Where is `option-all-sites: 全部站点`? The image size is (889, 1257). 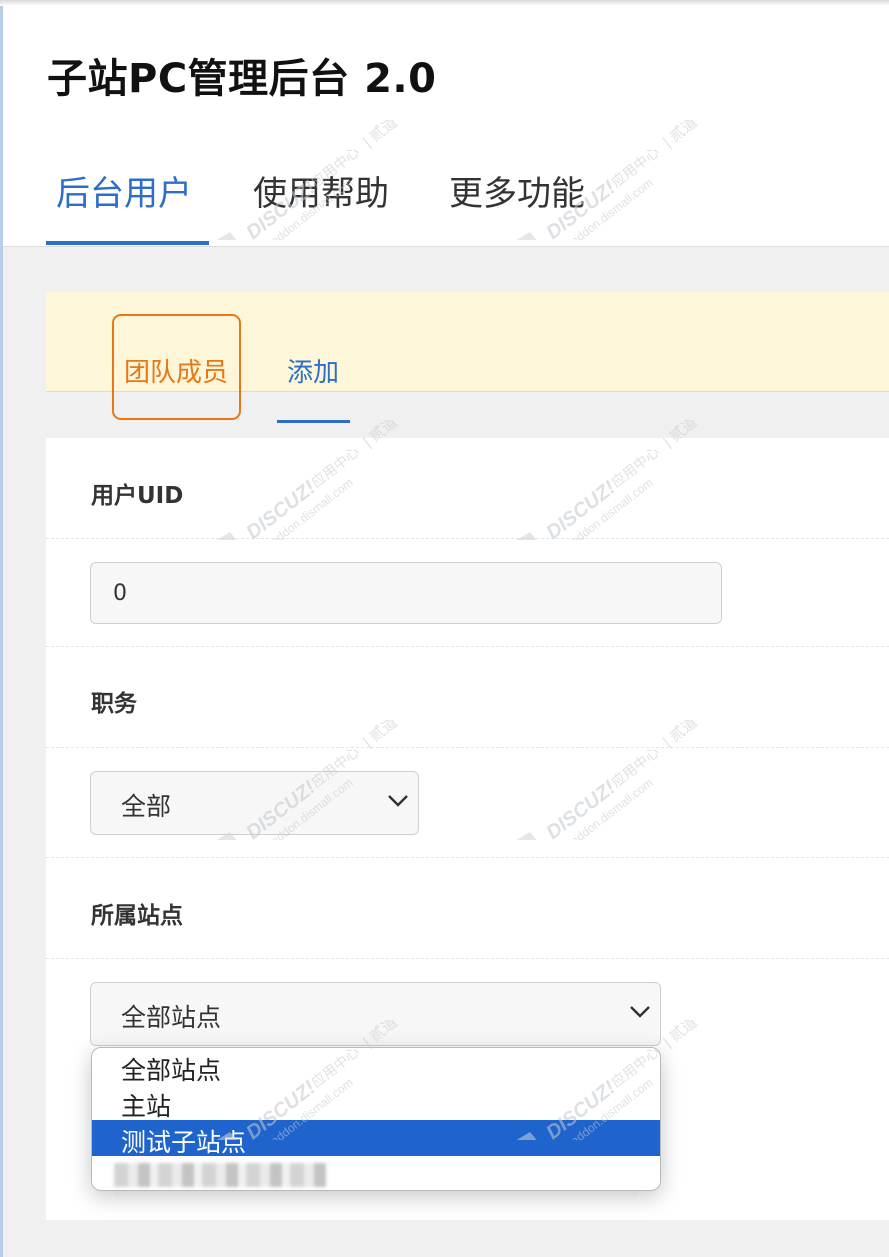 option-all-sites: 全部站点 is located at coordinates (376, 1066).